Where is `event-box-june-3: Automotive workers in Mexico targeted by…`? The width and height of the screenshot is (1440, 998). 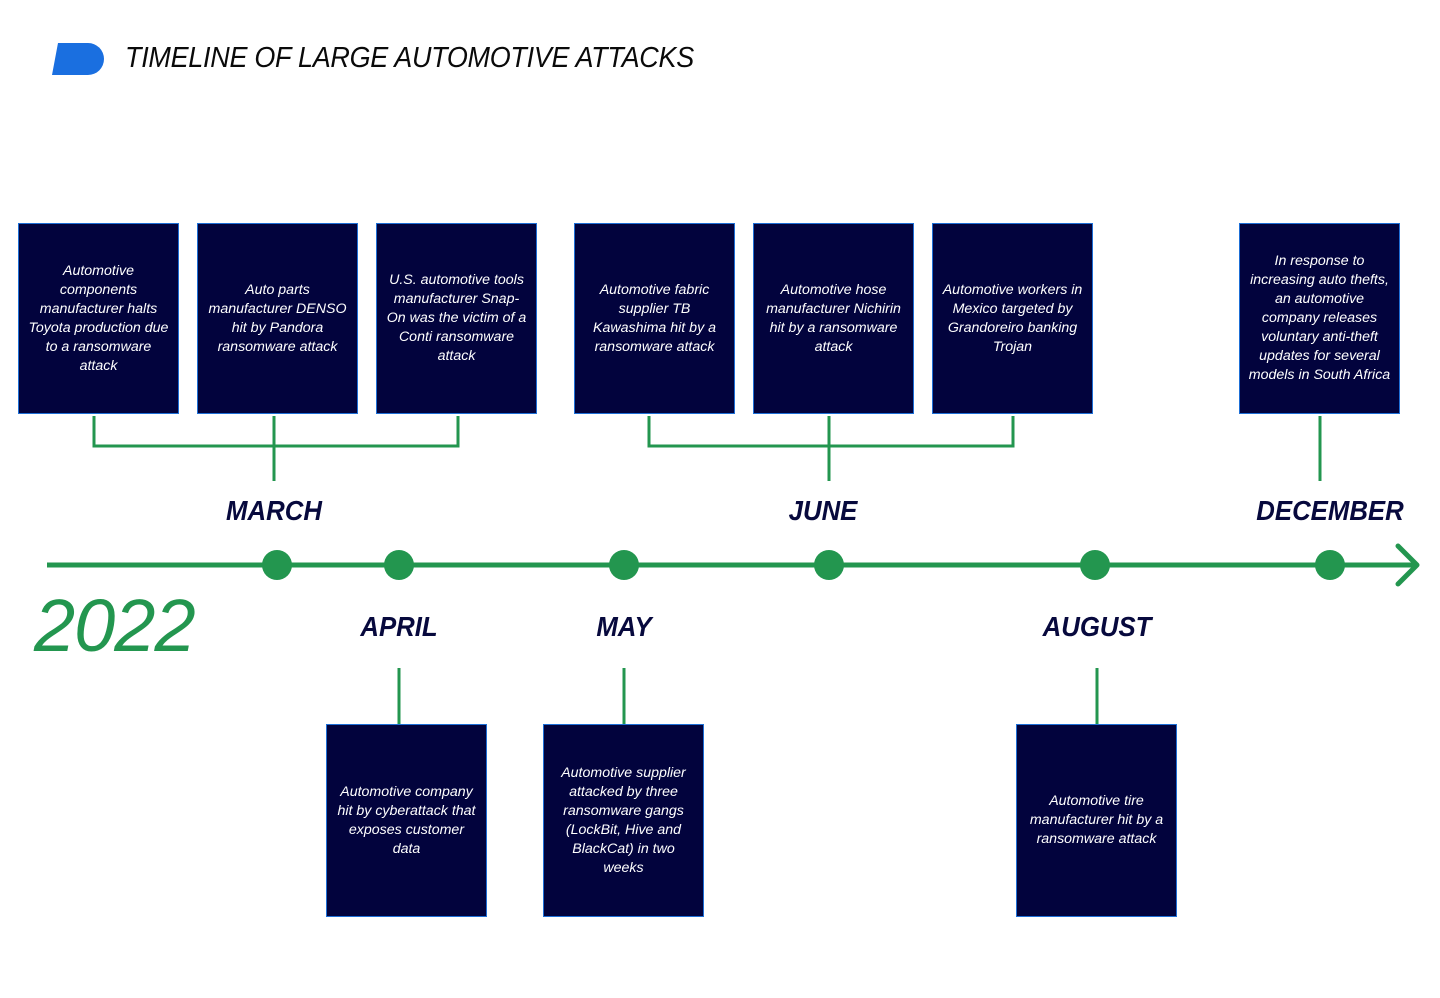 event-box-june-3: Automotive workers in Mexico targeted by… is located at coordinates (1012, 318).